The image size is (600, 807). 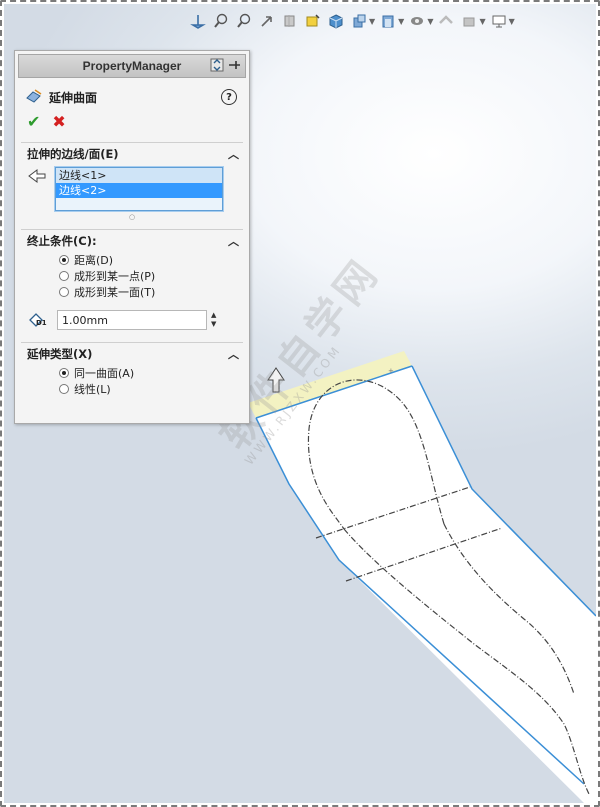 What do you see at coordinates (132, 97) in the screenshot?
I see `feature-title-row: 延伸曲面` at bounding box center [132, 97].